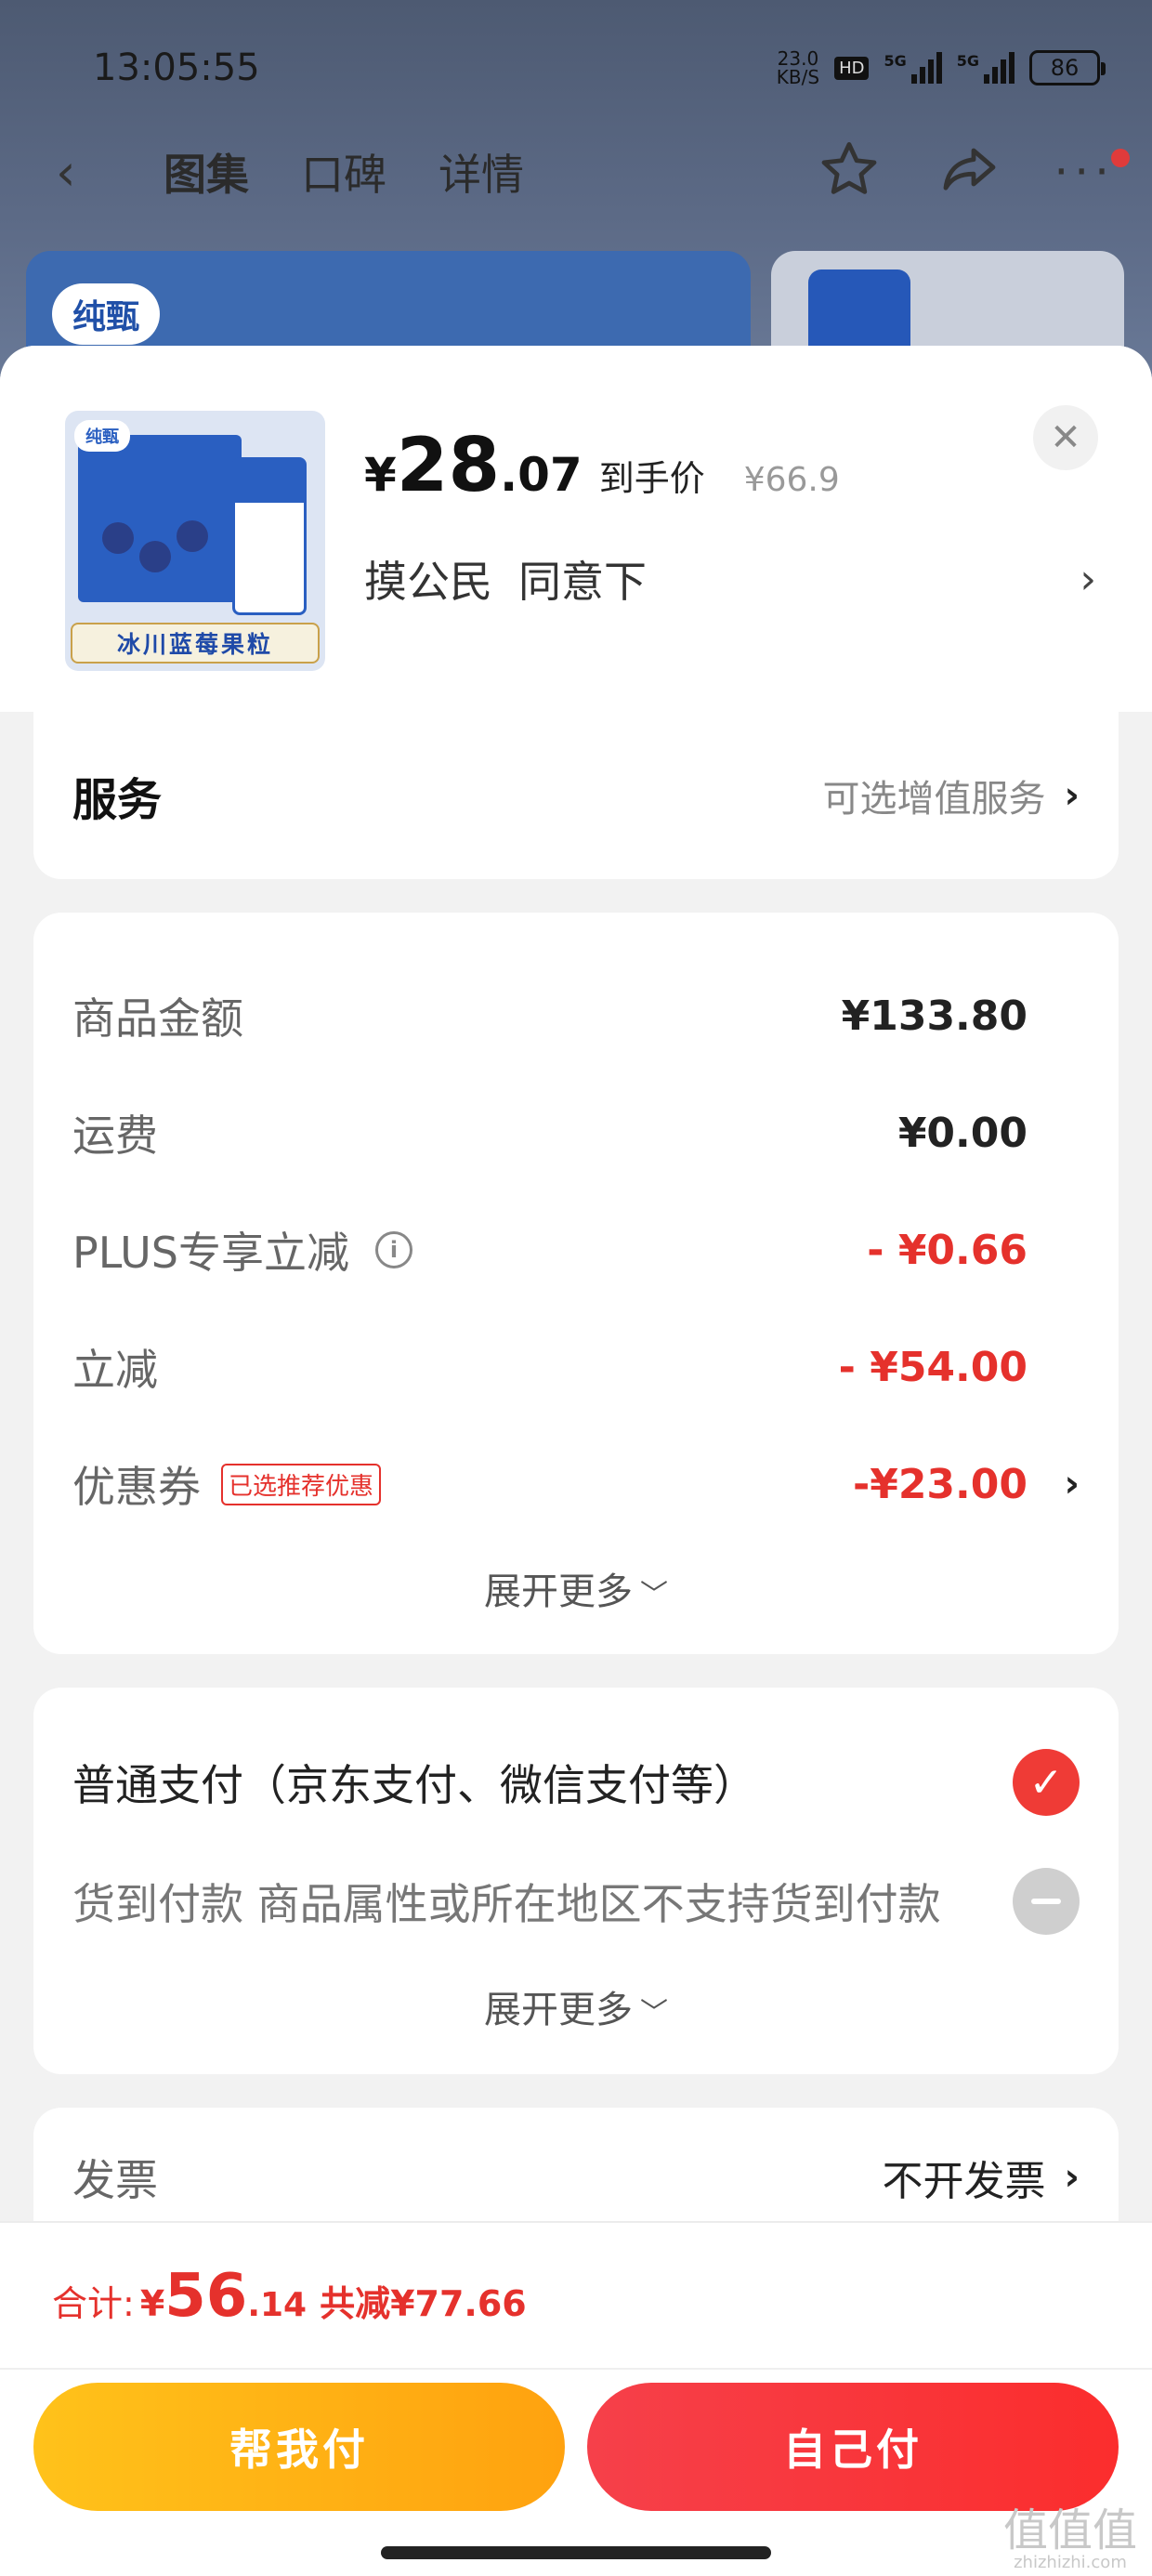 Image resolution: width=1152 pixels, height=2576 pixels. What do you see at coordinates (423, 2303) in the screenshot?
I see `total-saved: 共减¥77.66` at bounding box center [423, 2303].